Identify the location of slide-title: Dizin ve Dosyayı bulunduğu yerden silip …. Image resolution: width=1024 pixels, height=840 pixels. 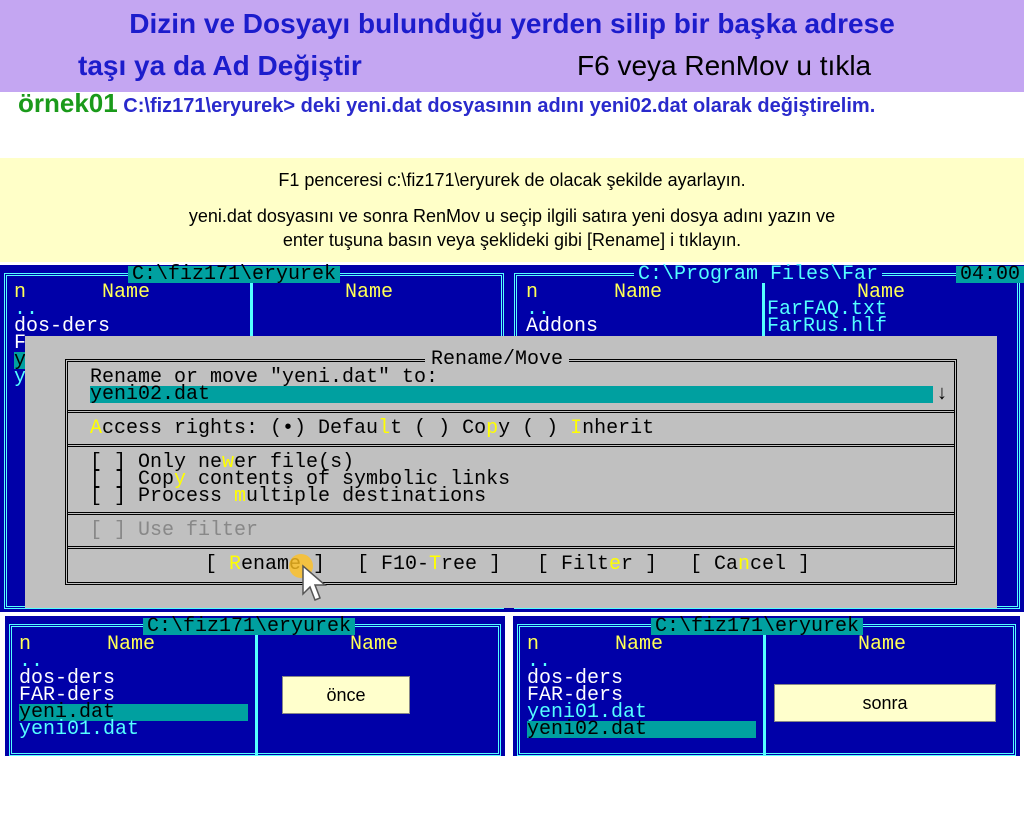
(512, 23).